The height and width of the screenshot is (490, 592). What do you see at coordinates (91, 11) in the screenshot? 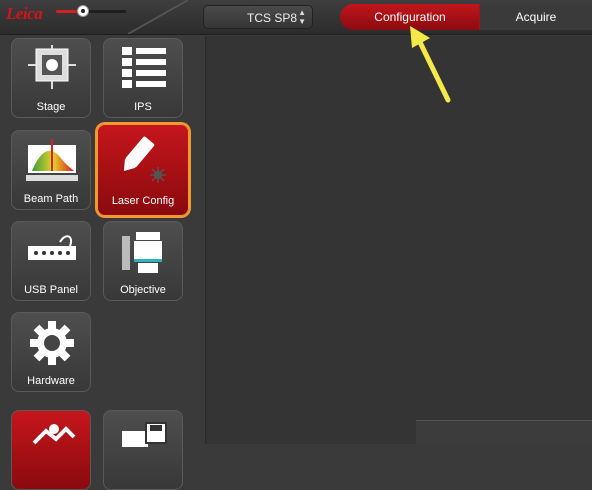
I see `zoom-slider` at bounding box center [91, 11].